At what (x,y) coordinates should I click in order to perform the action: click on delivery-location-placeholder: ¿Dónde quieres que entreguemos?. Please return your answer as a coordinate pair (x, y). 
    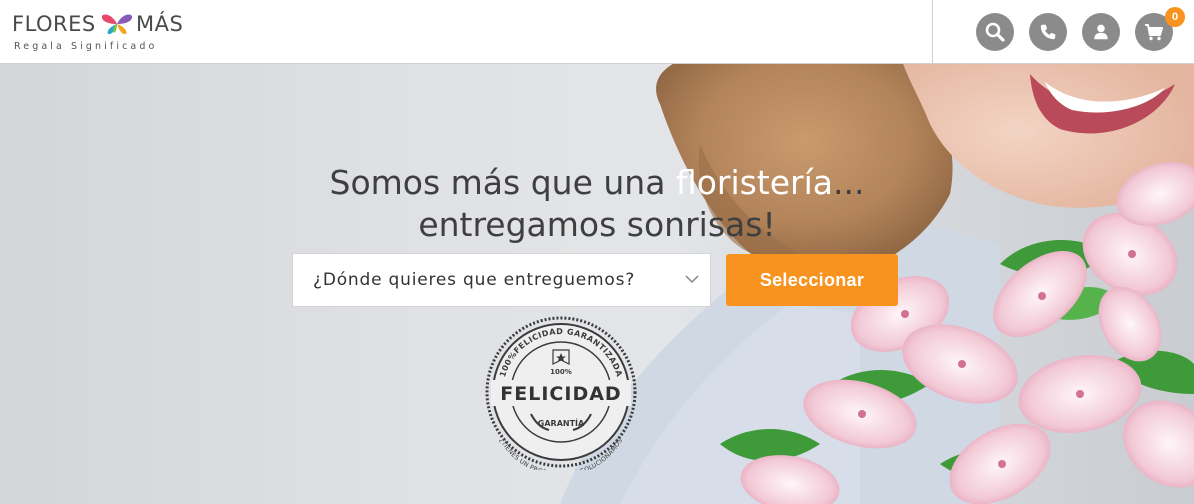
    Looking at the image, I should click on (474, 280).